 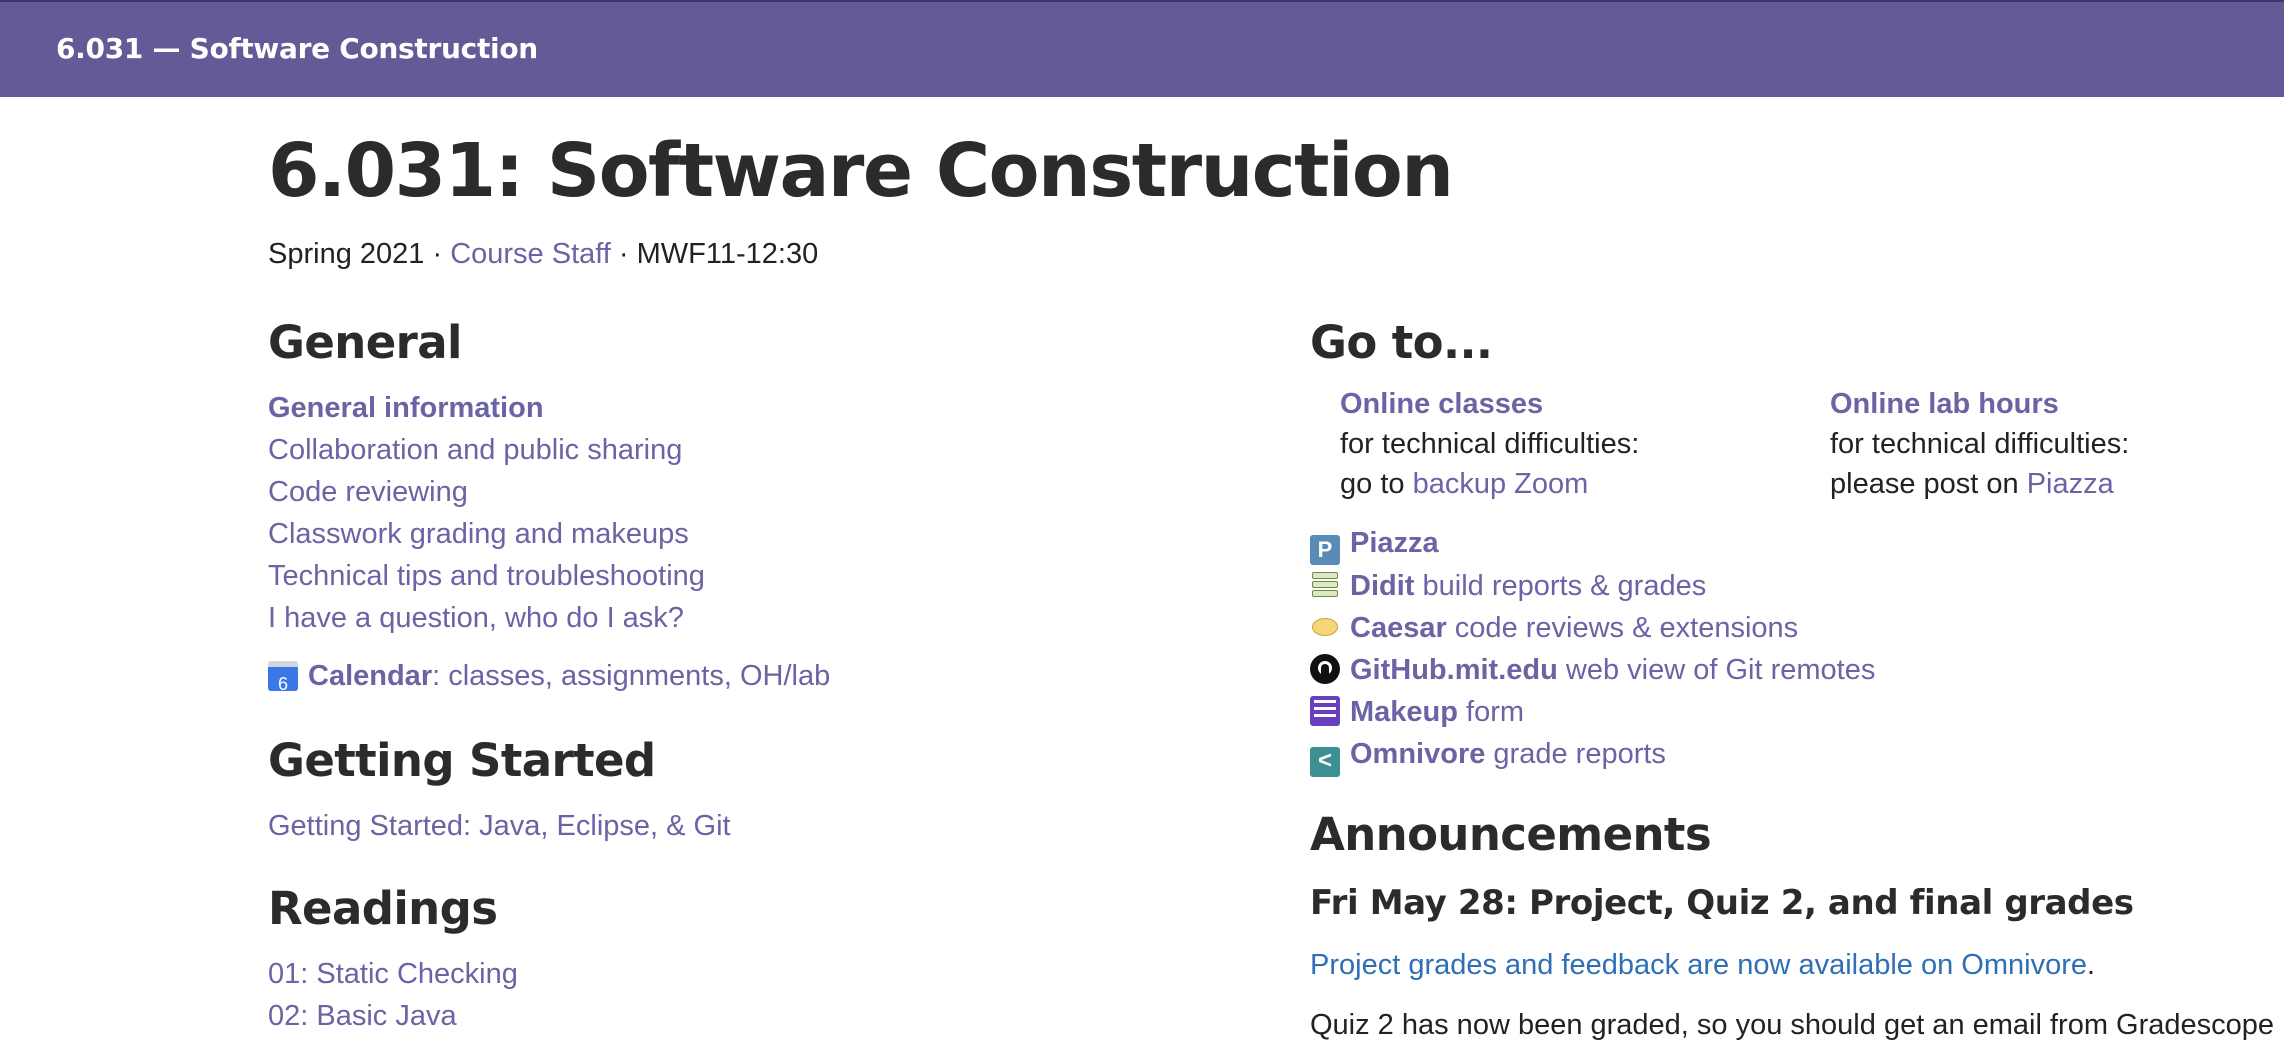 I want to click on list-item: General information, so click(x=549, y=408).